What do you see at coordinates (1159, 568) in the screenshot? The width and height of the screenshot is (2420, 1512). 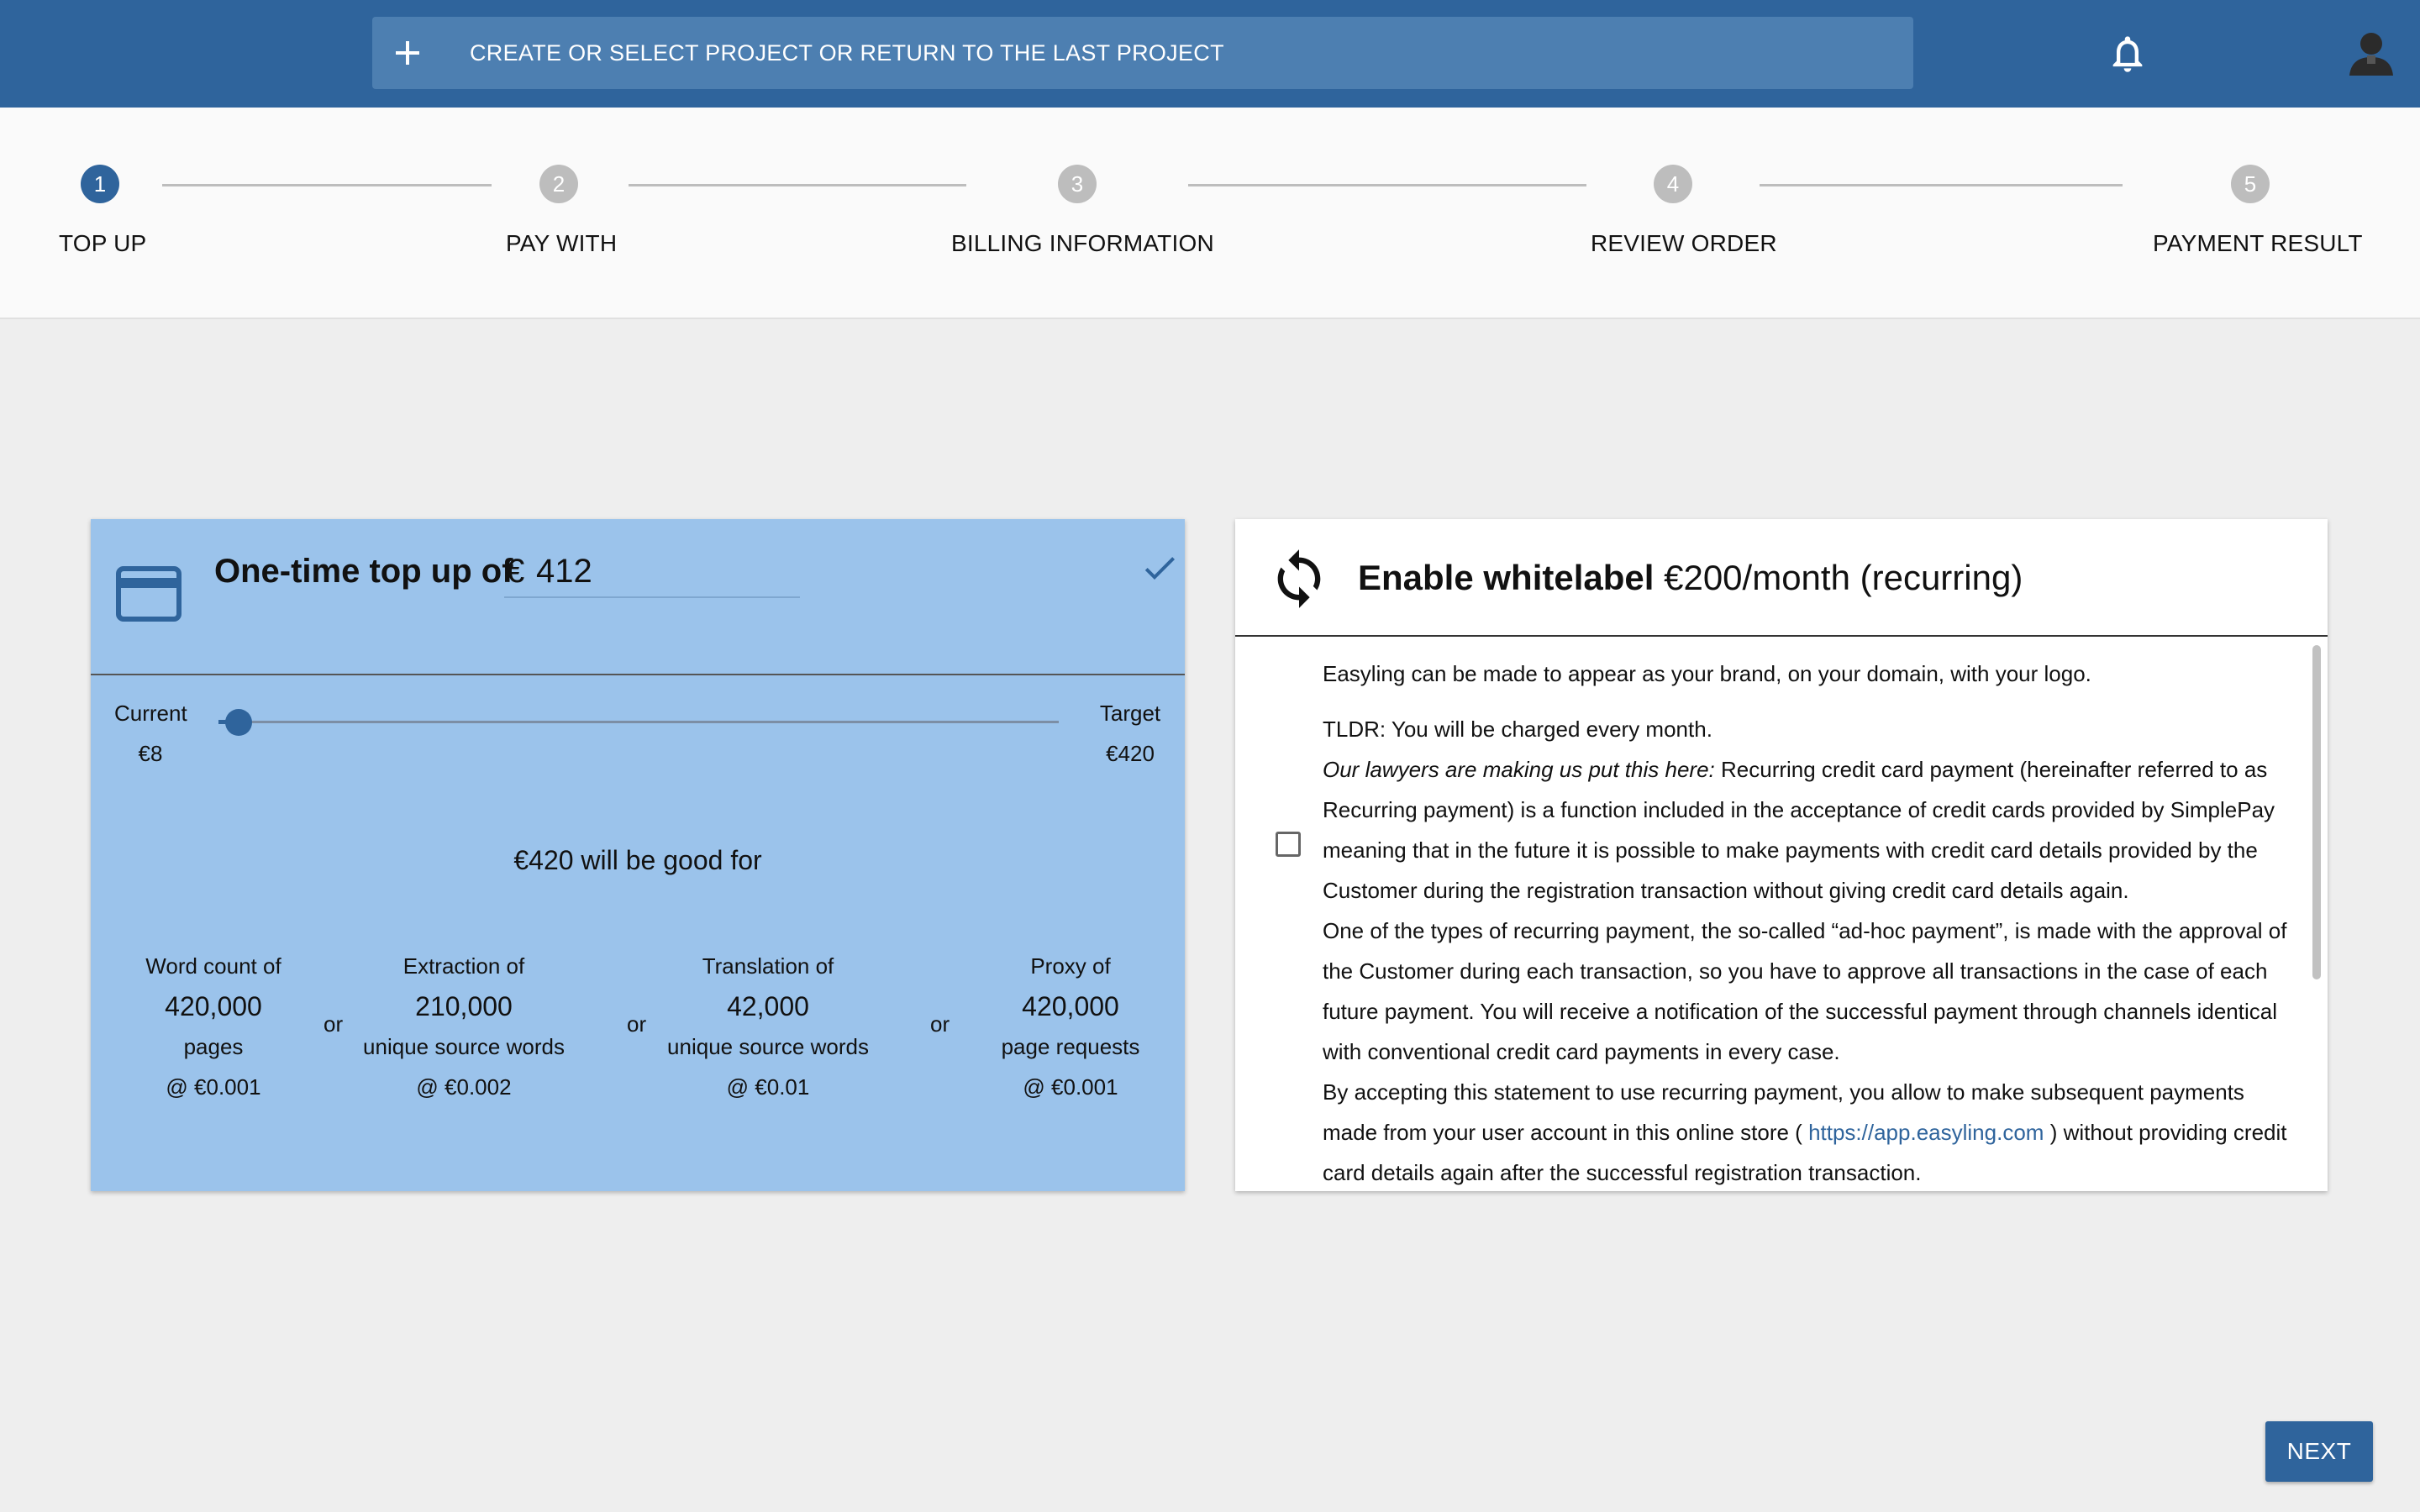 I see `check-icon` at bounding box center [1159, 568].